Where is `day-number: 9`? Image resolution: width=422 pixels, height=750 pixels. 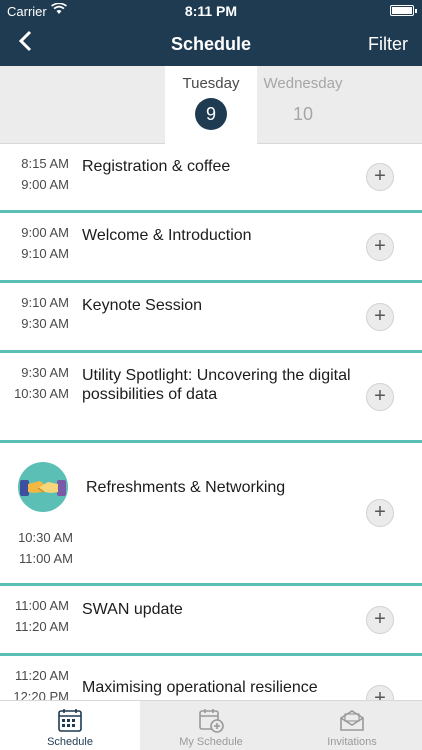
day-number: 9 is located at coordinates (211, 114).